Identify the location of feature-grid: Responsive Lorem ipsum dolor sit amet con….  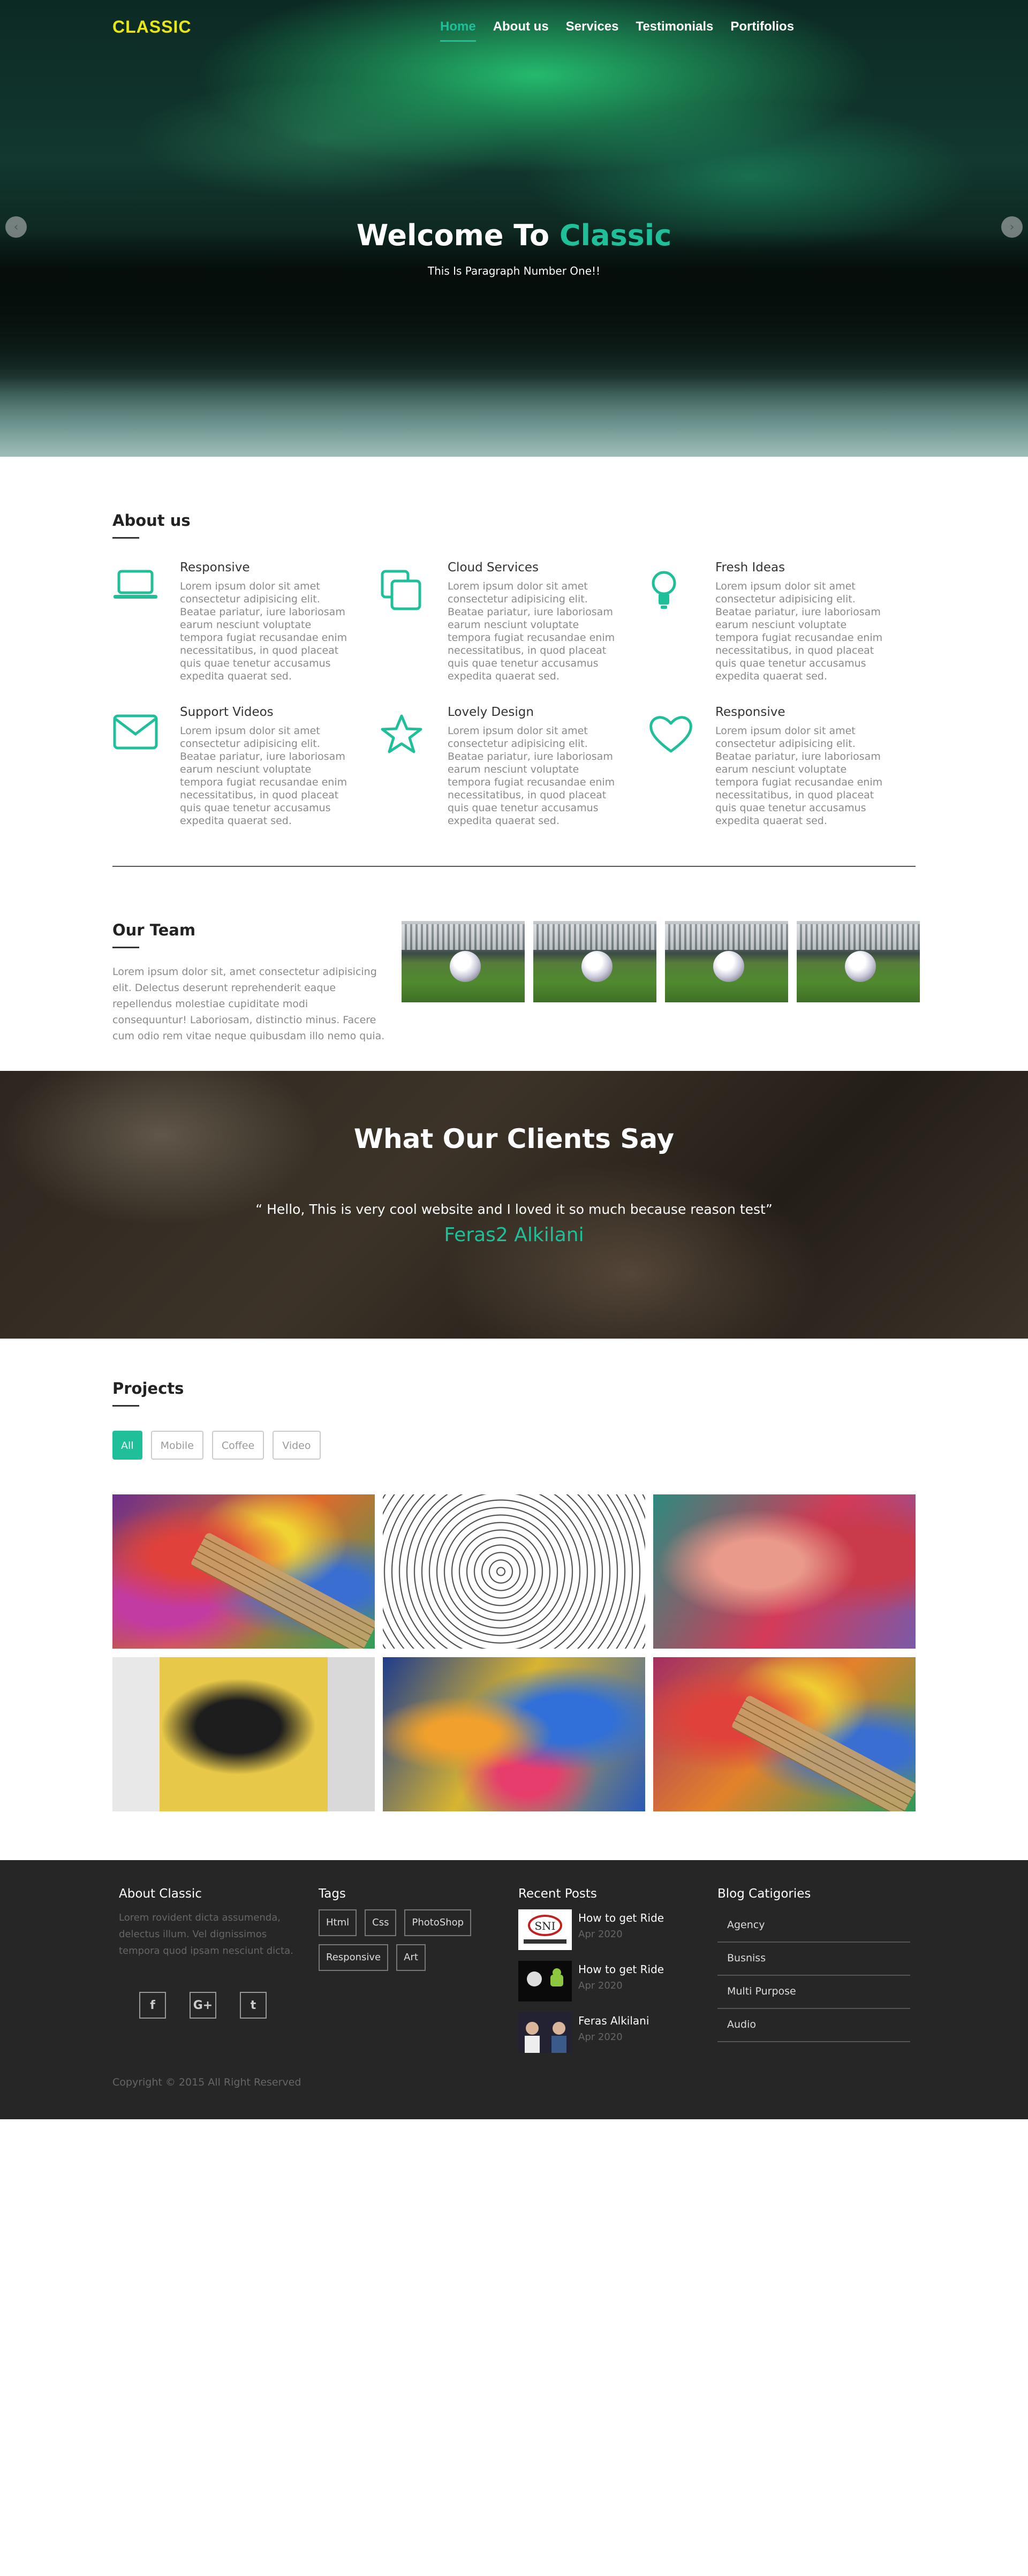
(514, 694).